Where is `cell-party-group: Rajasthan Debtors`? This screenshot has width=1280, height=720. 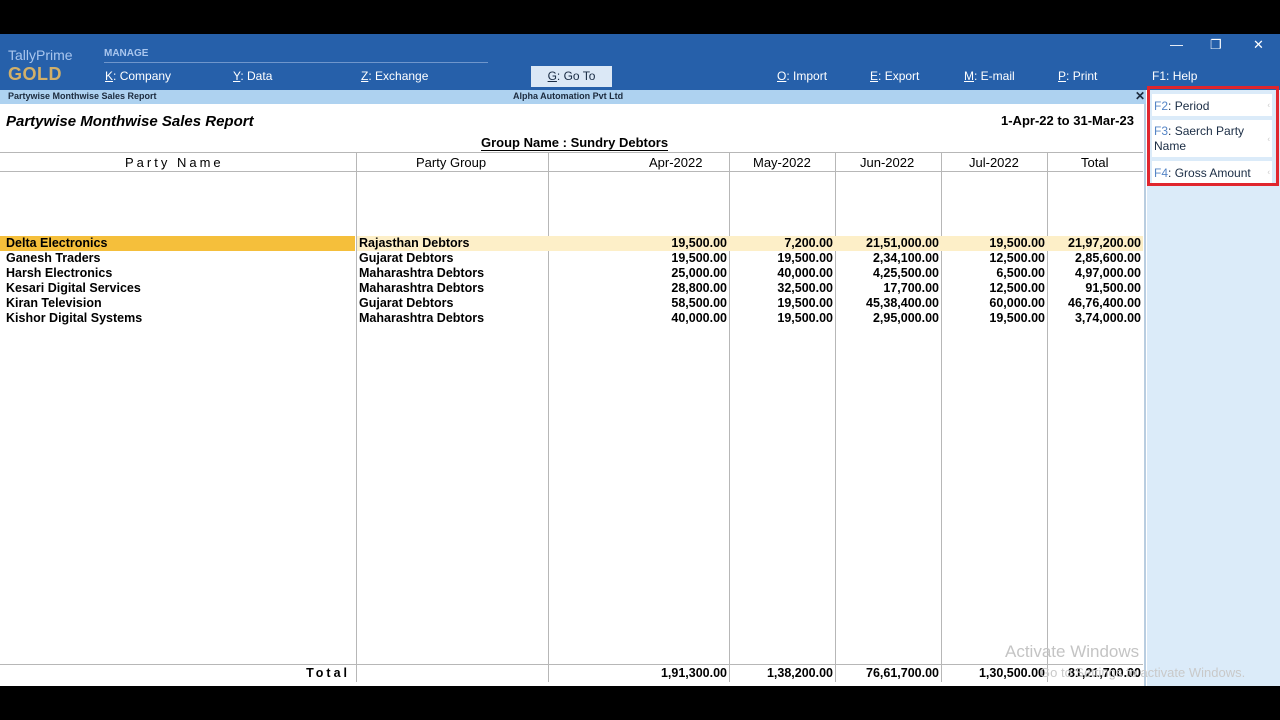 cell-party-group: Rajasthan Debtors is located at coordinates (414, 243).